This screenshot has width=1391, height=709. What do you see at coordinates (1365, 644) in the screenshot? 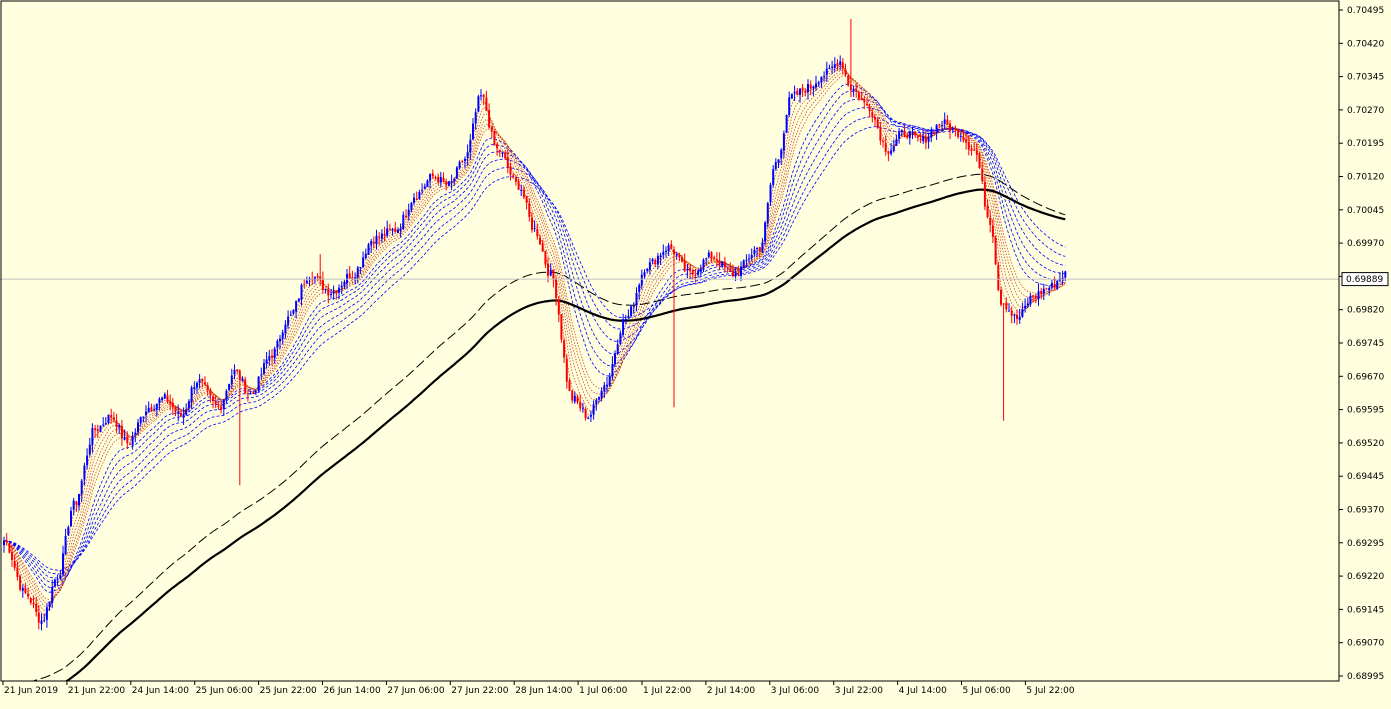
I see `y-tick-label: 0.69070` at bounding box center [1365, 644].